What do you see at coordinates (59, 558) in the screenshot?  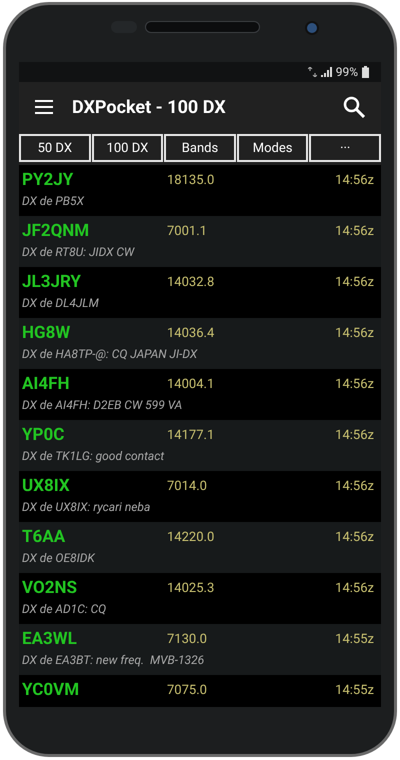 I see `spot-info: DX de OE8IDK` at bounding box center [59, 558].